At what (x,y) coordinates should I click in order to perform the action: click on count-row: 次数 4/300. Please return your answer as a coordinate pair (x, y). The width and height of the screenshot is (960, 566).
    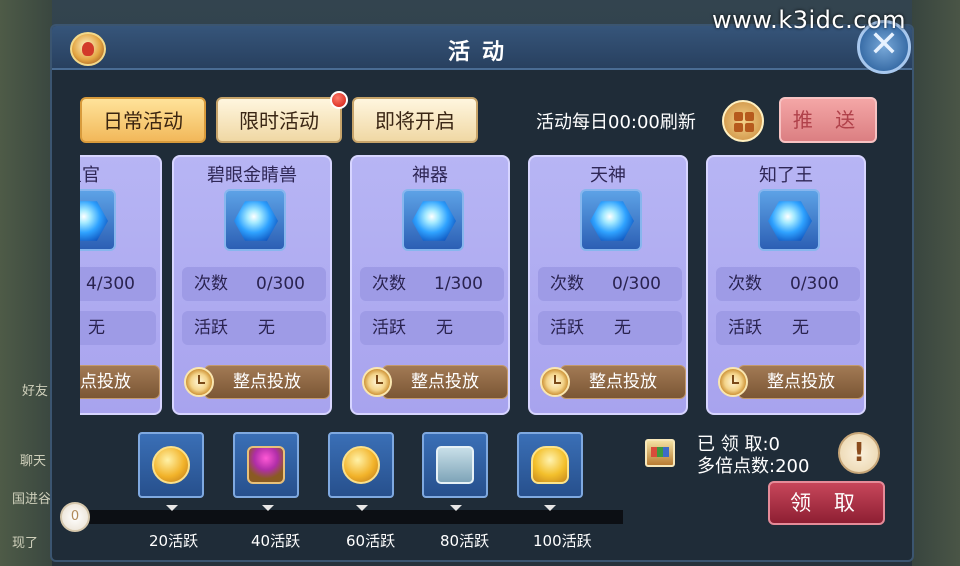
    Looking at the image, I should click on (118, 284).